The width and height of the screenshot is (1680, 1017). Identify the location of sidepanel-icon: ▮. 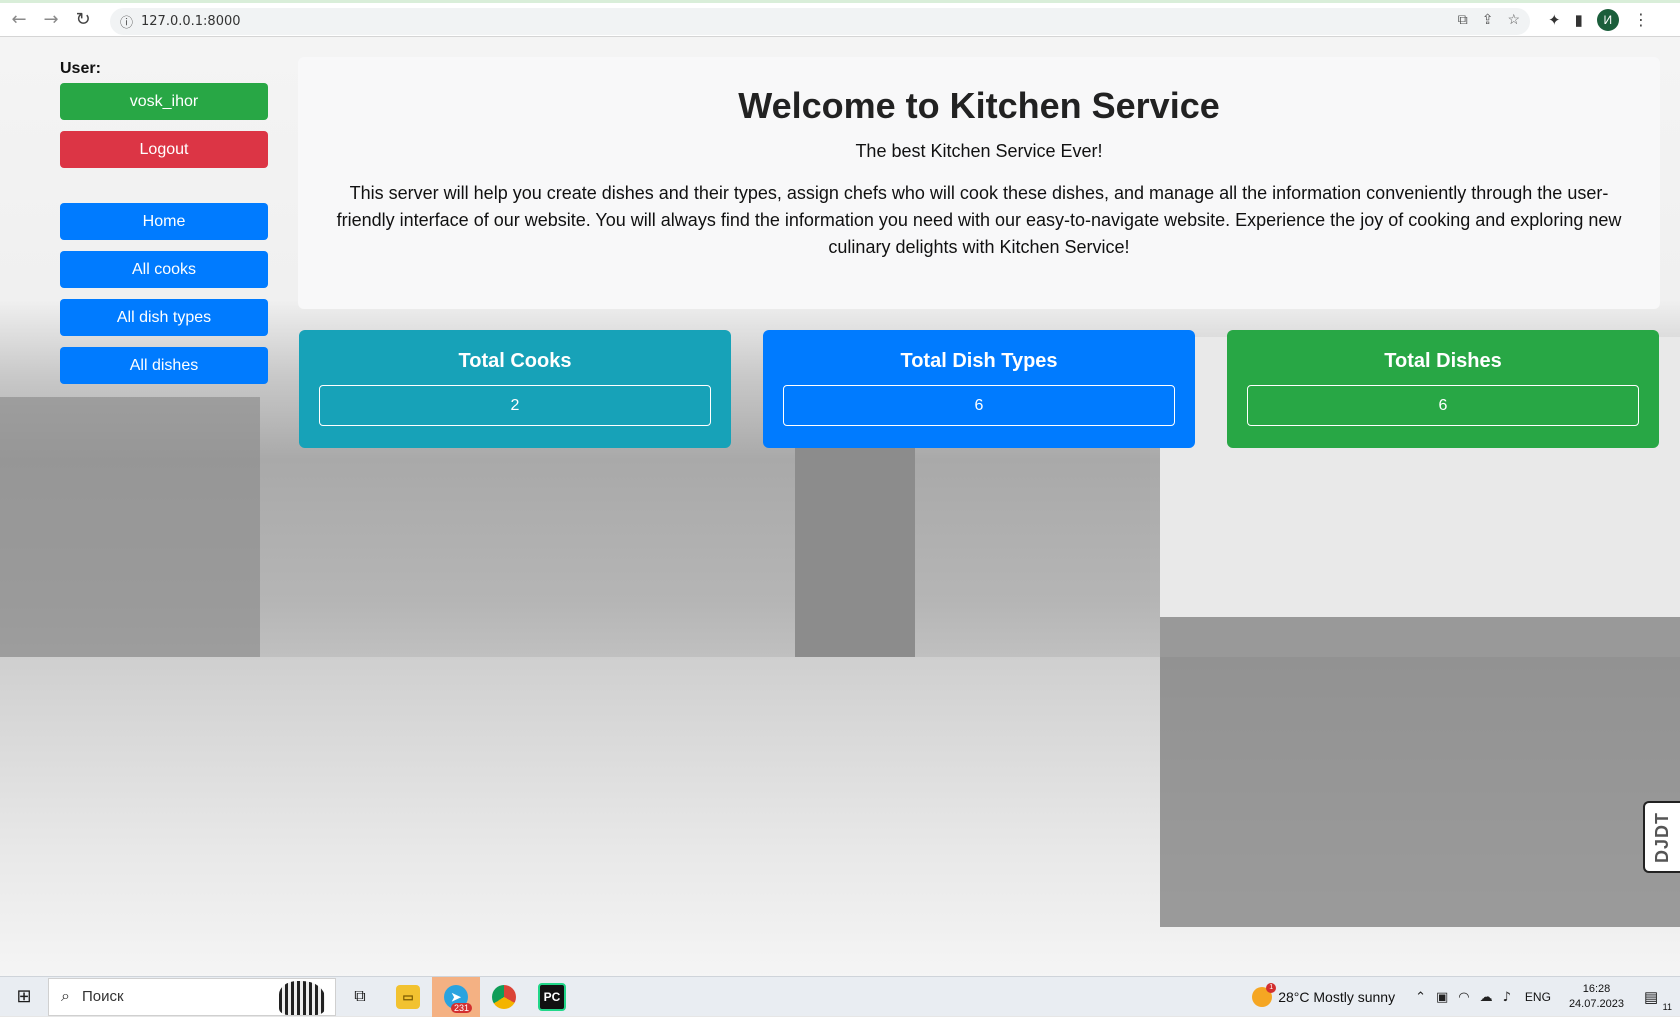
(1579, 20).